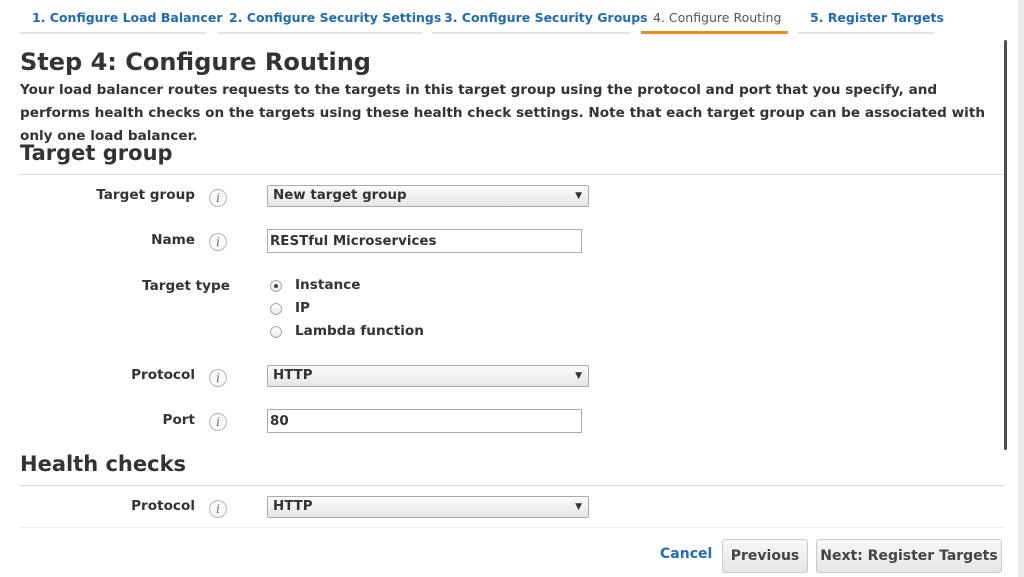 This screenshot has width=1024, height=577. What do you see at coordinates (145, 195) in the screenshot?
I see `target-group-label: Target group` at bounding box center [145, 195].